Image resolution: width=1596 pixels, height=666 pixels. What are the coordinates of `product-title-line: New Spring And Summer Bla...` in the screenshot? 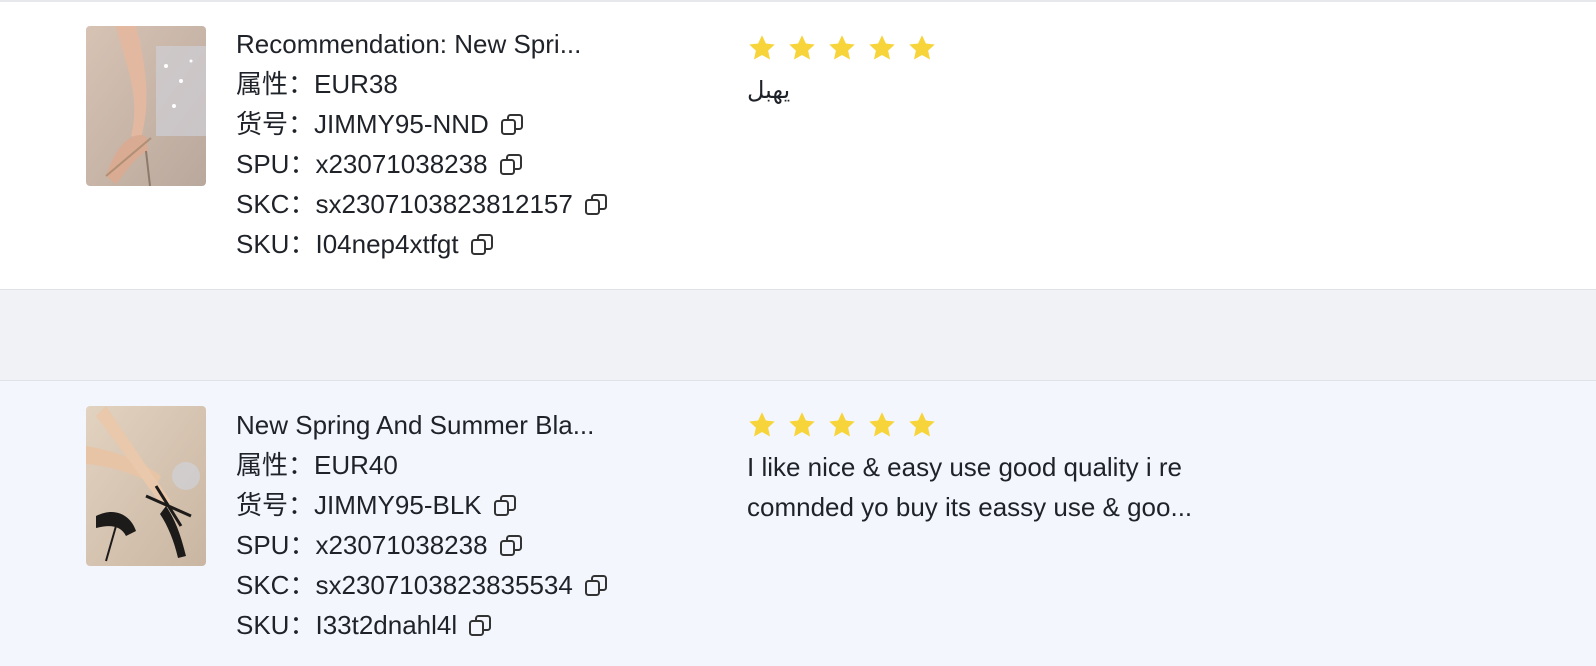 It's located at (422, 425).